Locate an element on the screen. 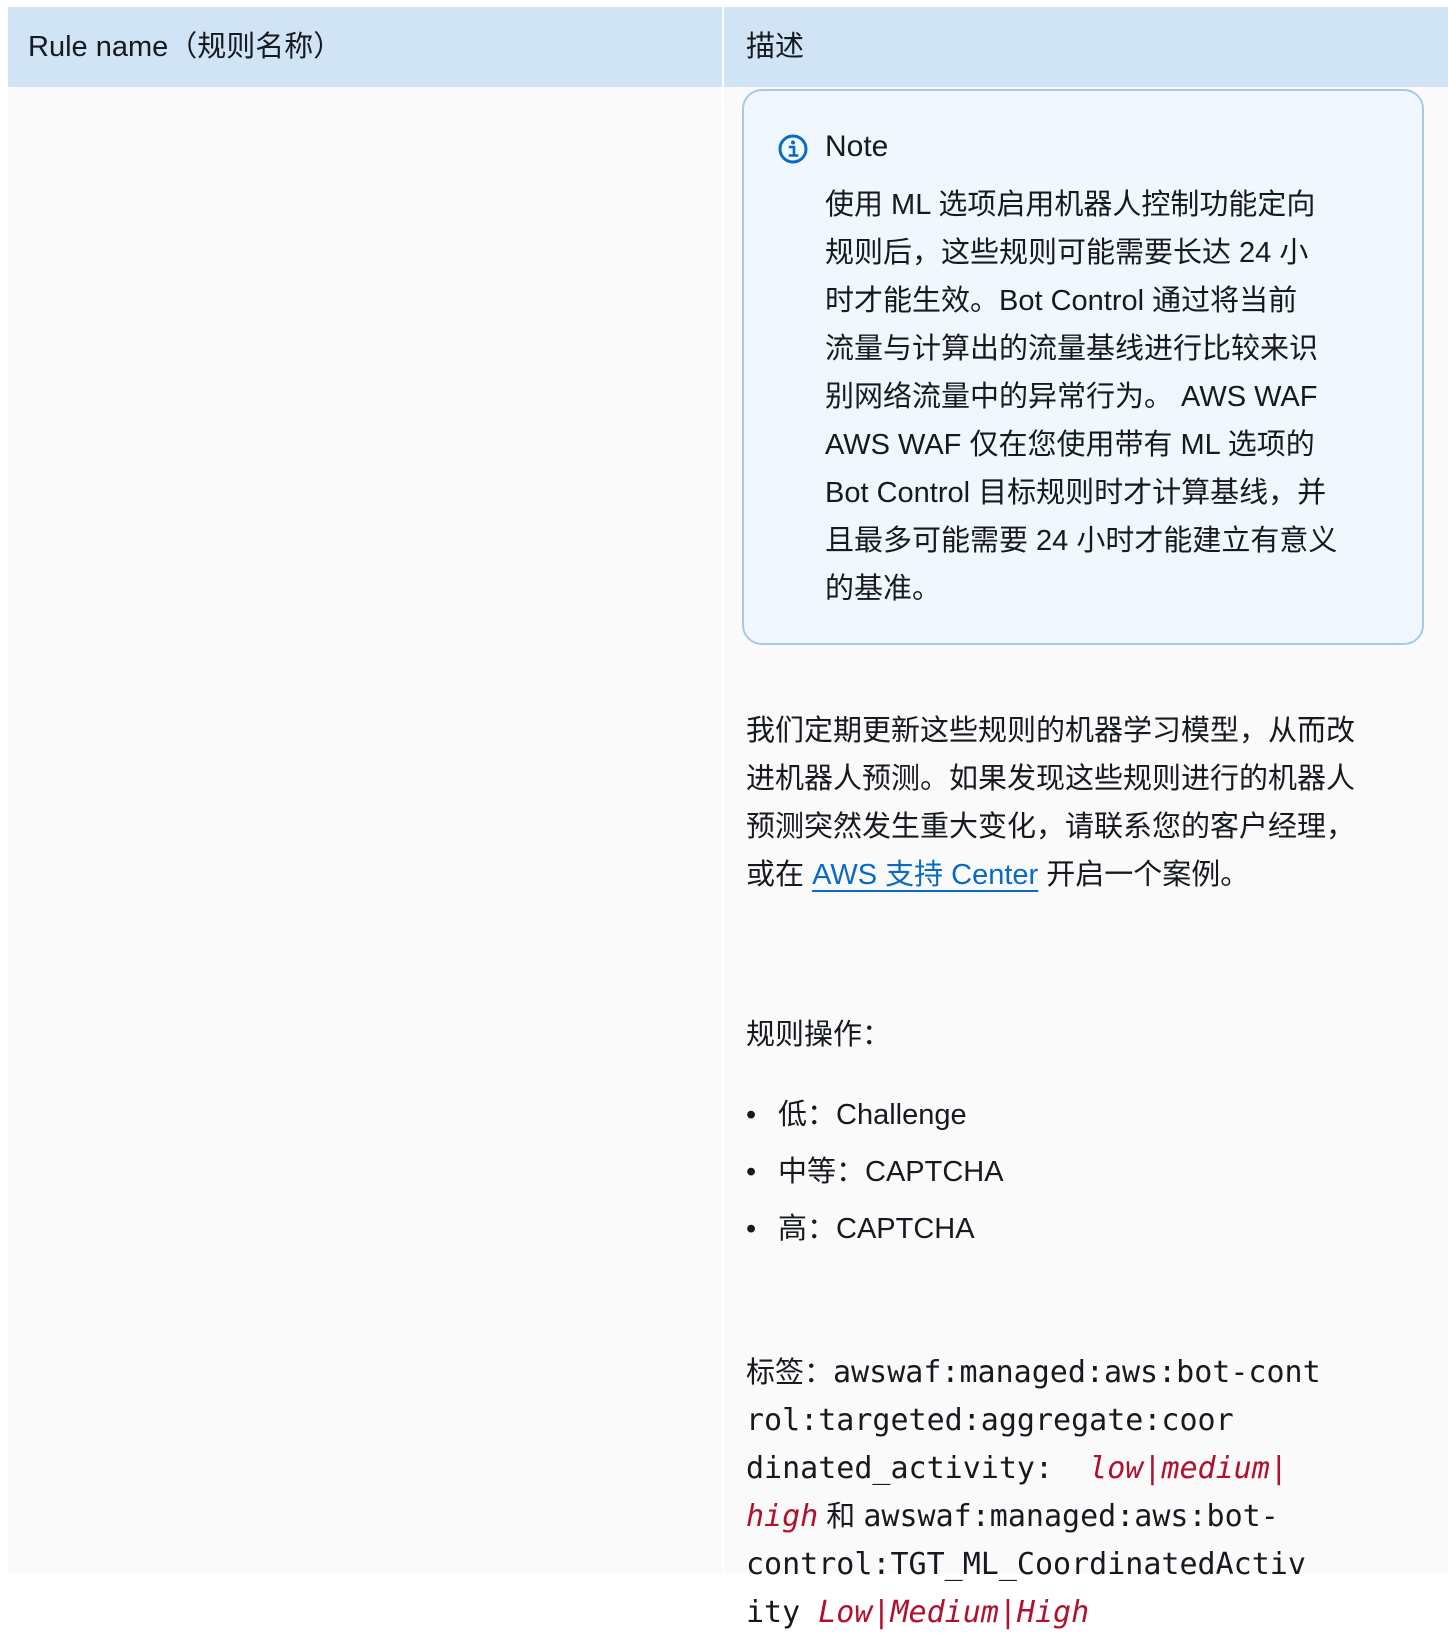  label-name: control:TGT_ML_CoordinatedActiv is located at coordinates (1026, 1564).